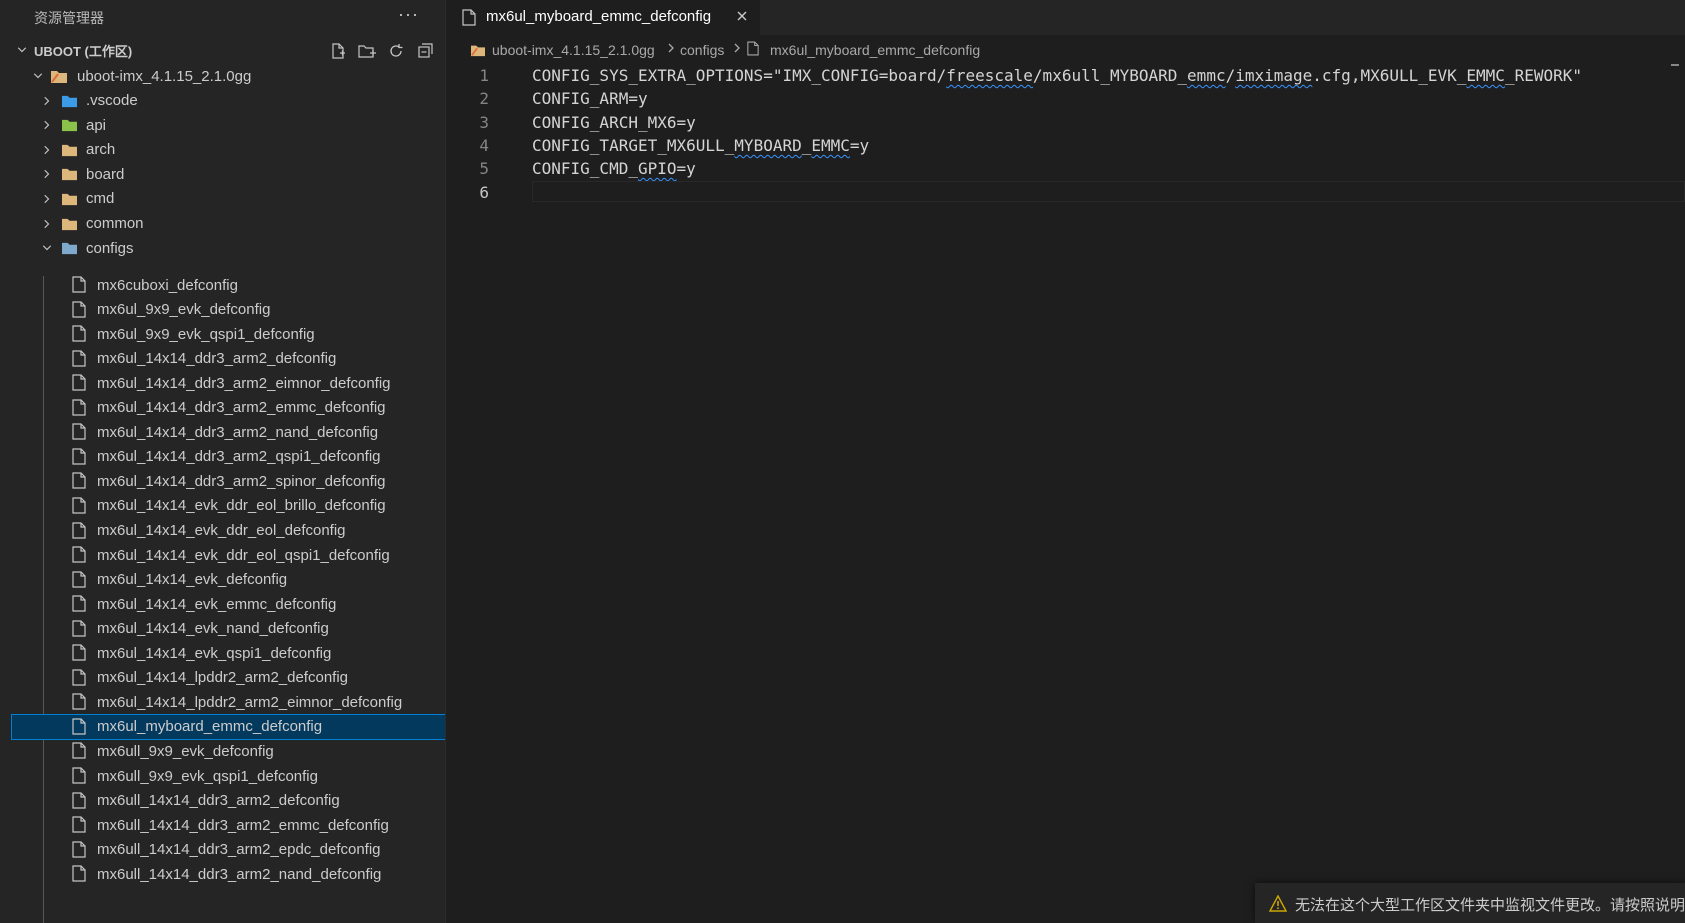 This screenshot has width=1685, height=923. I want to click on tree-item-file: mx6ul_14x14_lpddr2_arm2_eimnor_defconfig, so click(222, 702).